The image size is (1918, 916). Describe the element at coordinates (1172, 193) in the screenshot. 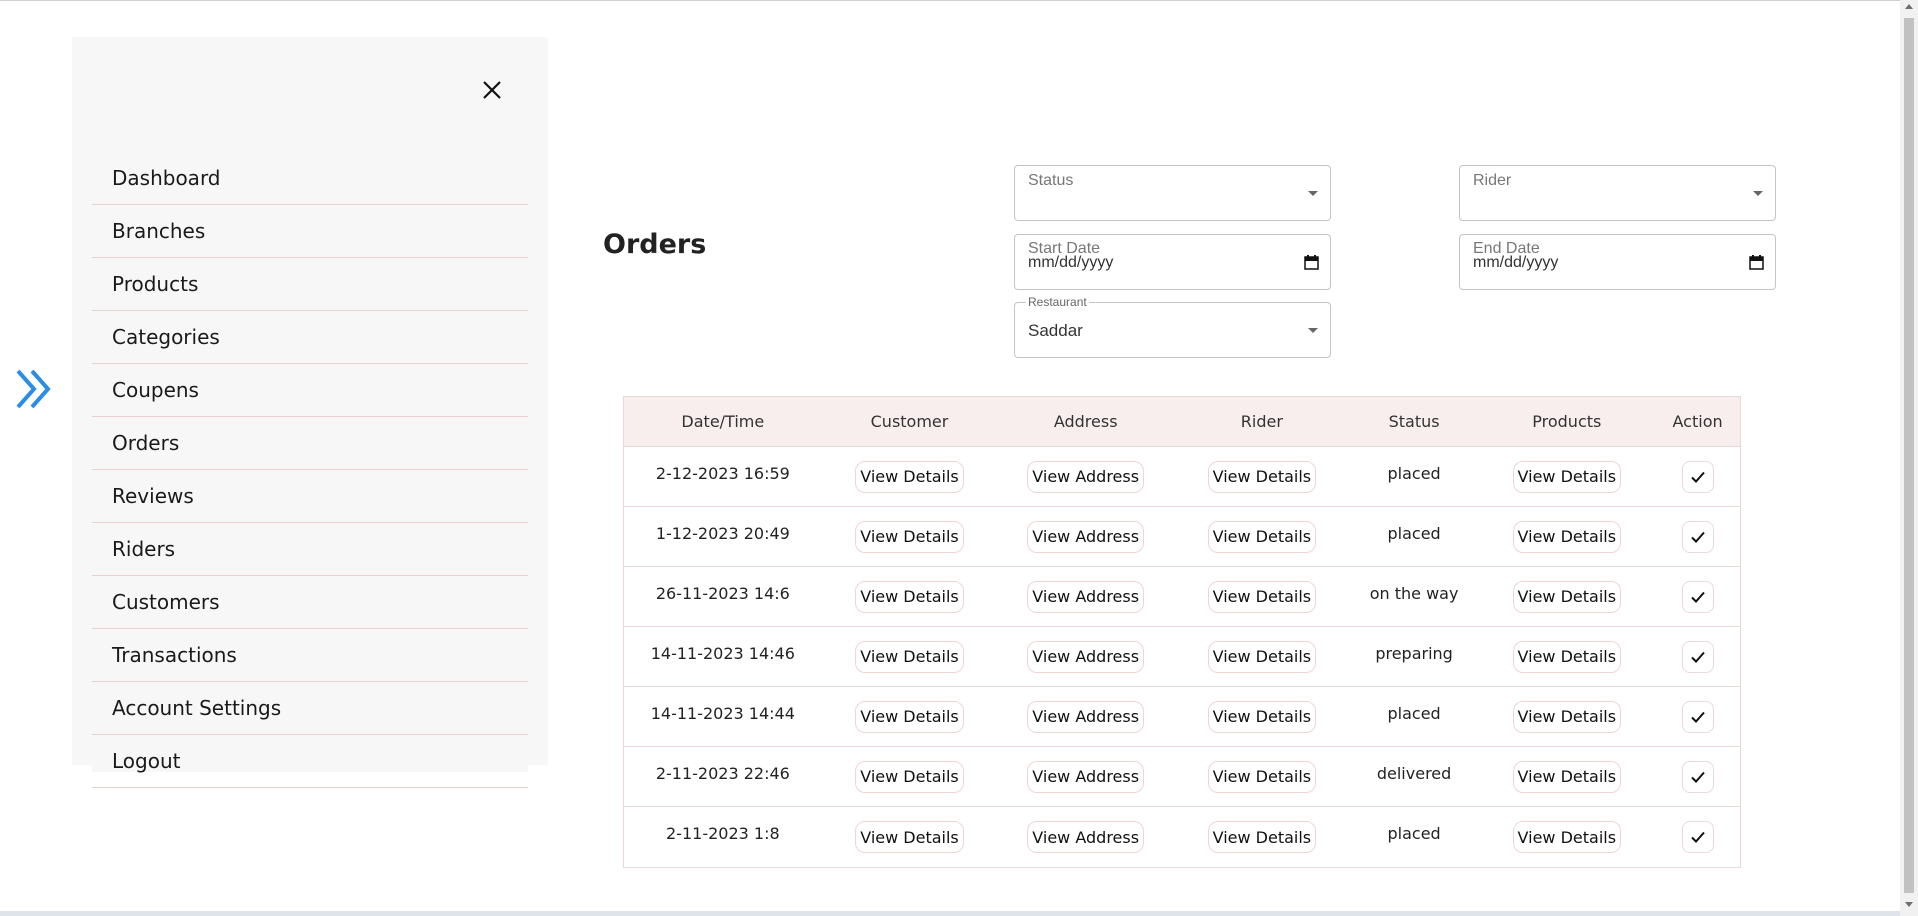

I see `status-select: Status` at that location.